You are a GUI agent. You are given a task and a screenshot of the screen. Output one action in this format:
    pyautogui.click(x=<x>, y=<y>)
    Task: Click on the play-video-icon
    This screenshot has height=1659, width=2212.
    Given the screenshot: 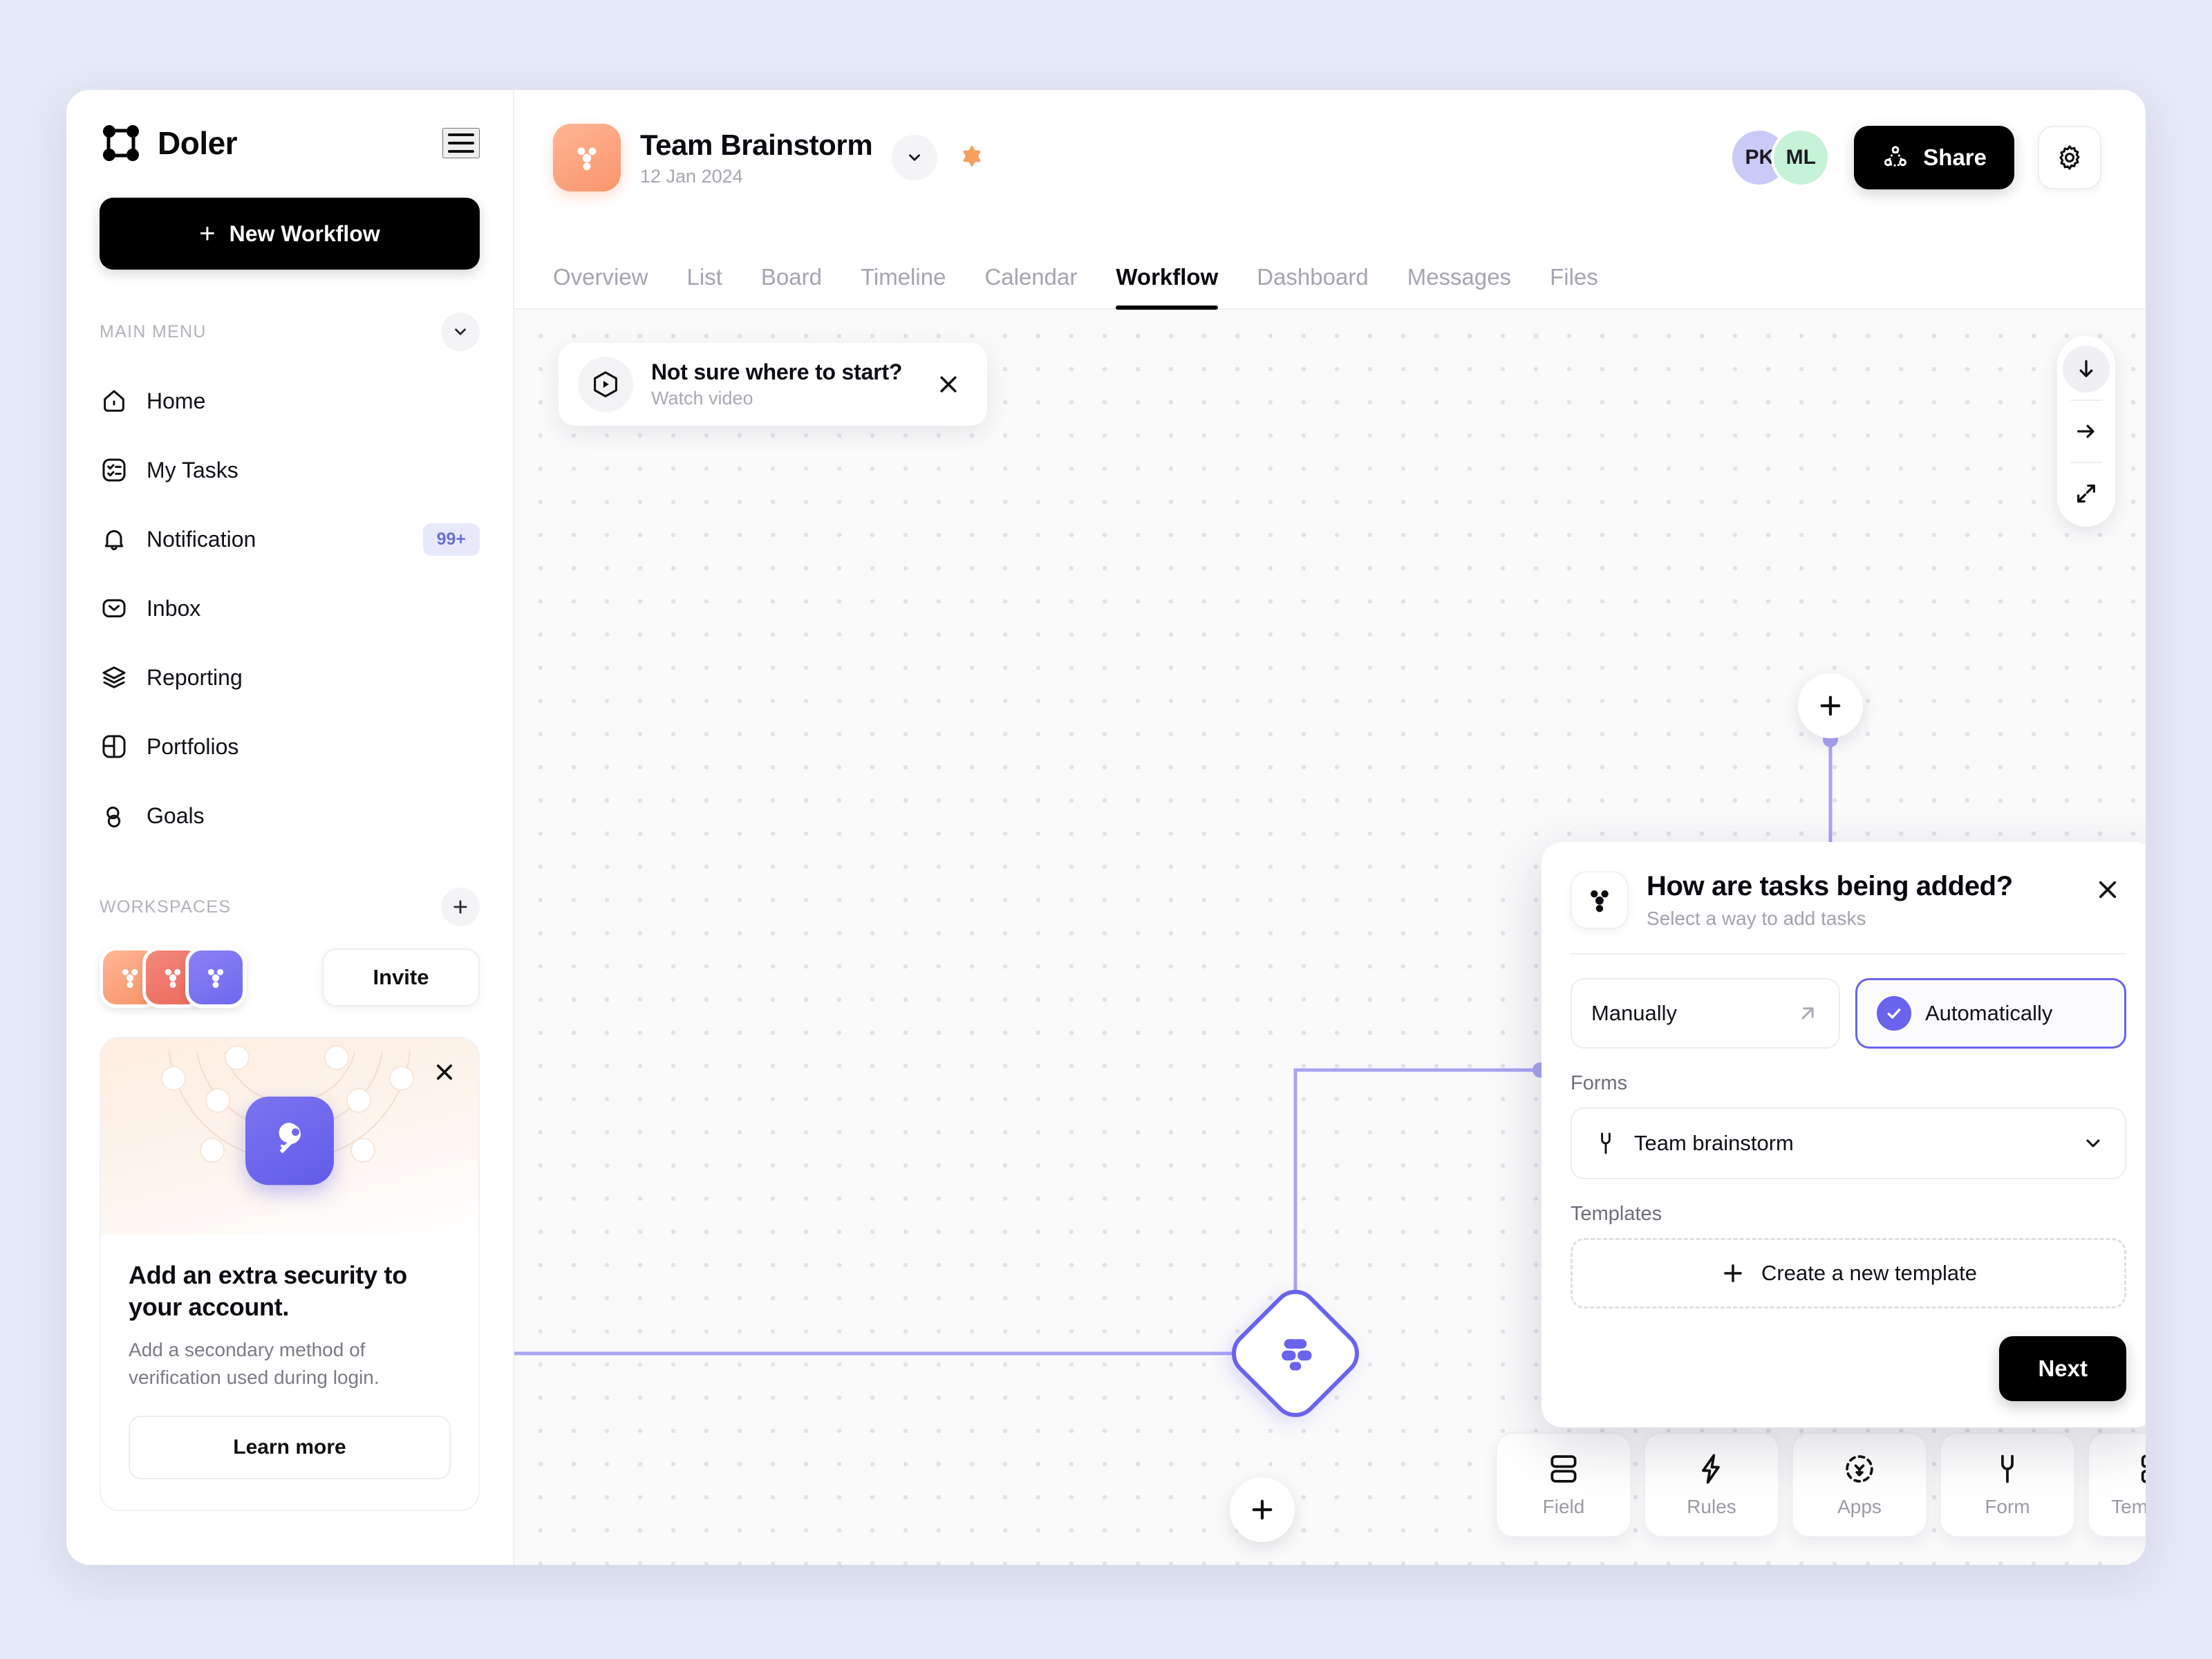 What is the action you would take?
    pyautogui.click(x=605, y=385)
    